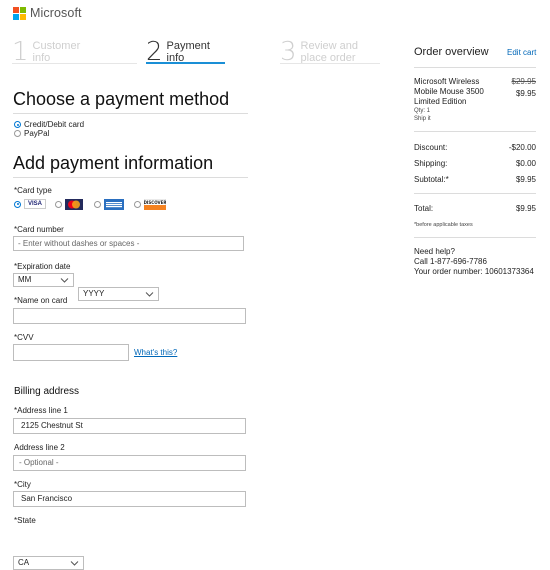 Image resolution: width=550 pixels, height=570 pixels. Describe the element at coordinates (443, 225) in the screenshot. I see `tax-note: *before applicable taxes` at that location.